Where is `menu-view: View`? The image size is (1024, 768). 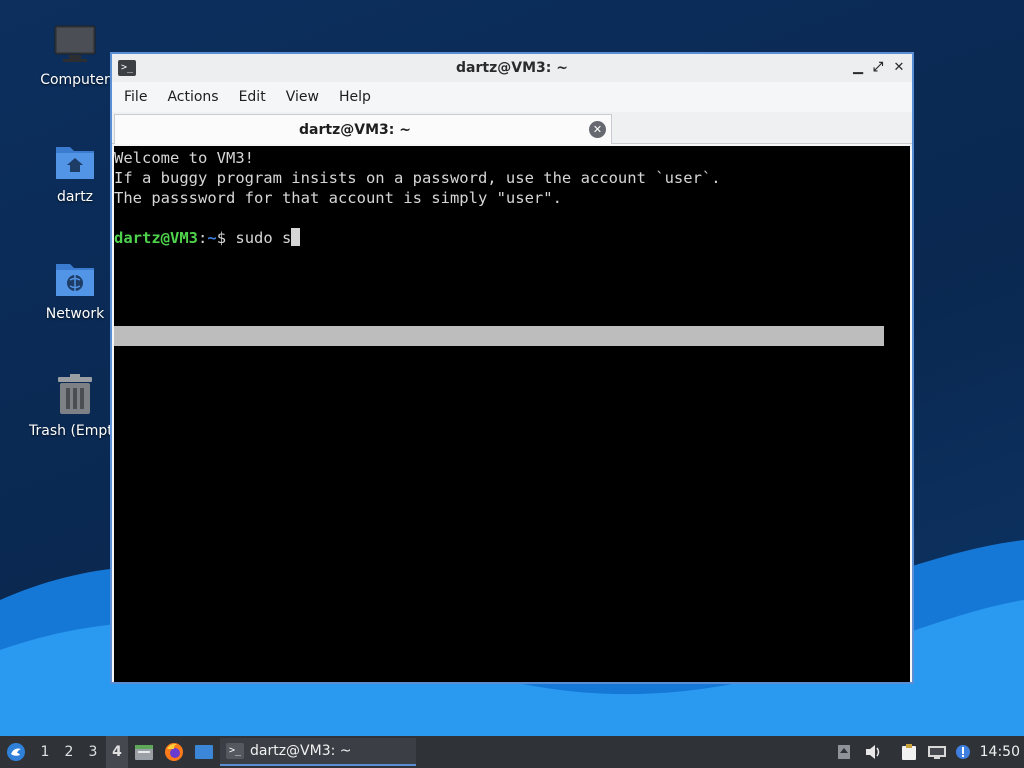
menu-view: View is located at coordinates (302, 97).